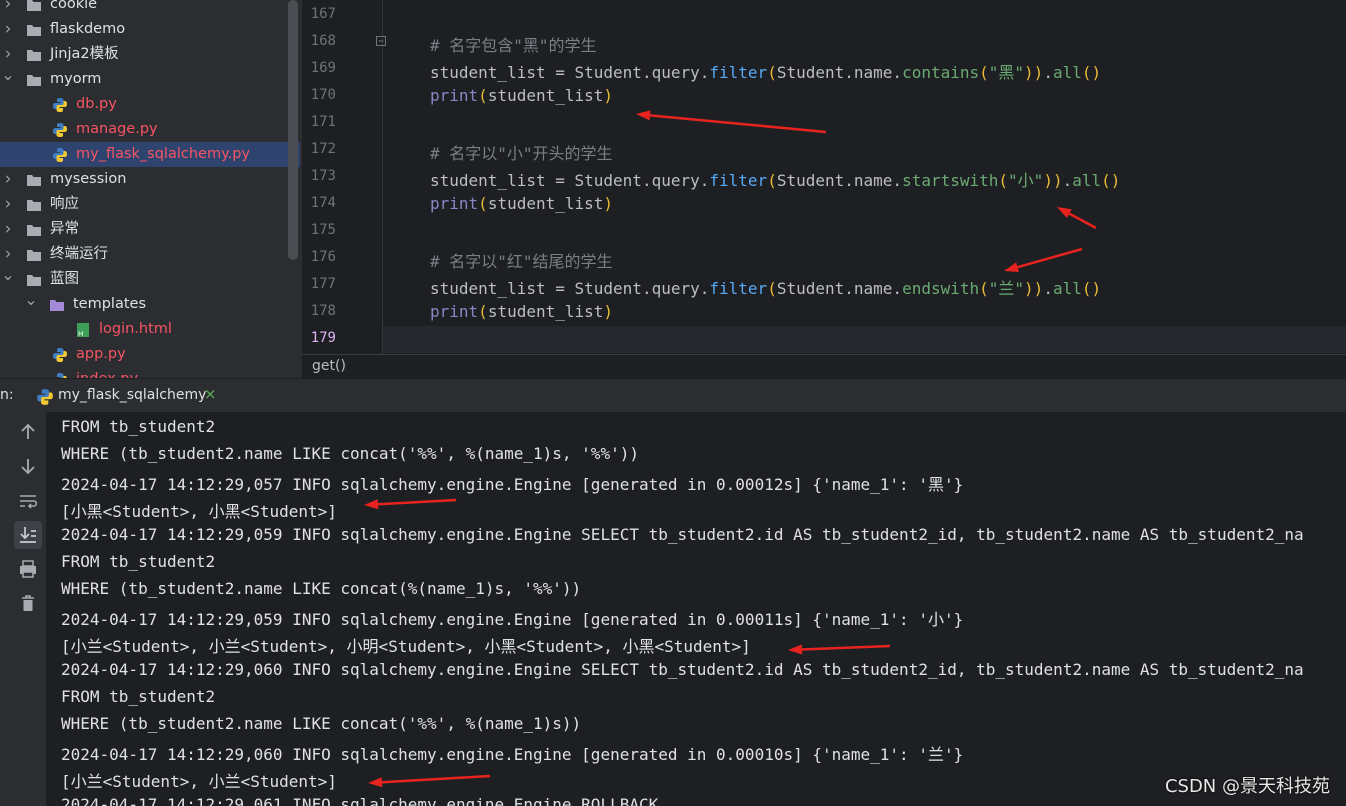 The height and width of the screenshot is (806, 1346). What do you see at coordinates (101, 354) in the screenshot?
I see `tree-item-label: app.py` at bounding box center [101, 354].